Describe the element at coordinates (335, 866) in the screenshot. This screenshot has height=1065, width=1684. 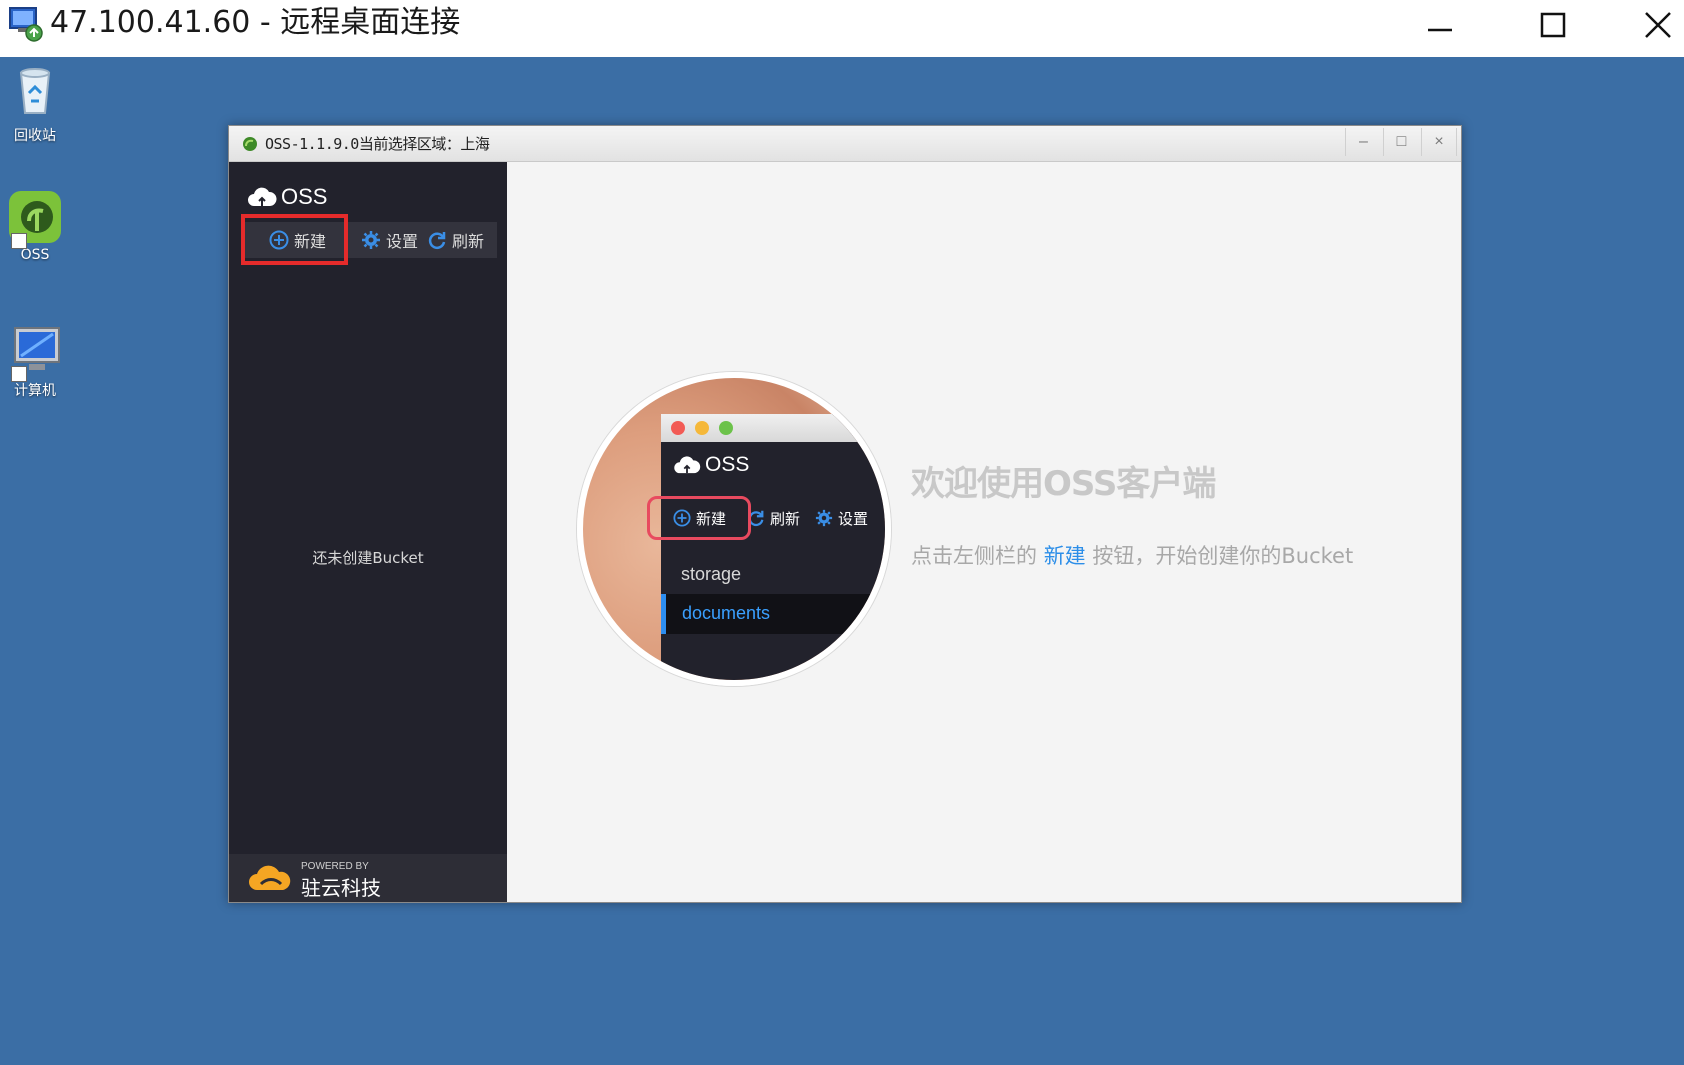
I see `powered-by-label: POWERED BY` at that location.